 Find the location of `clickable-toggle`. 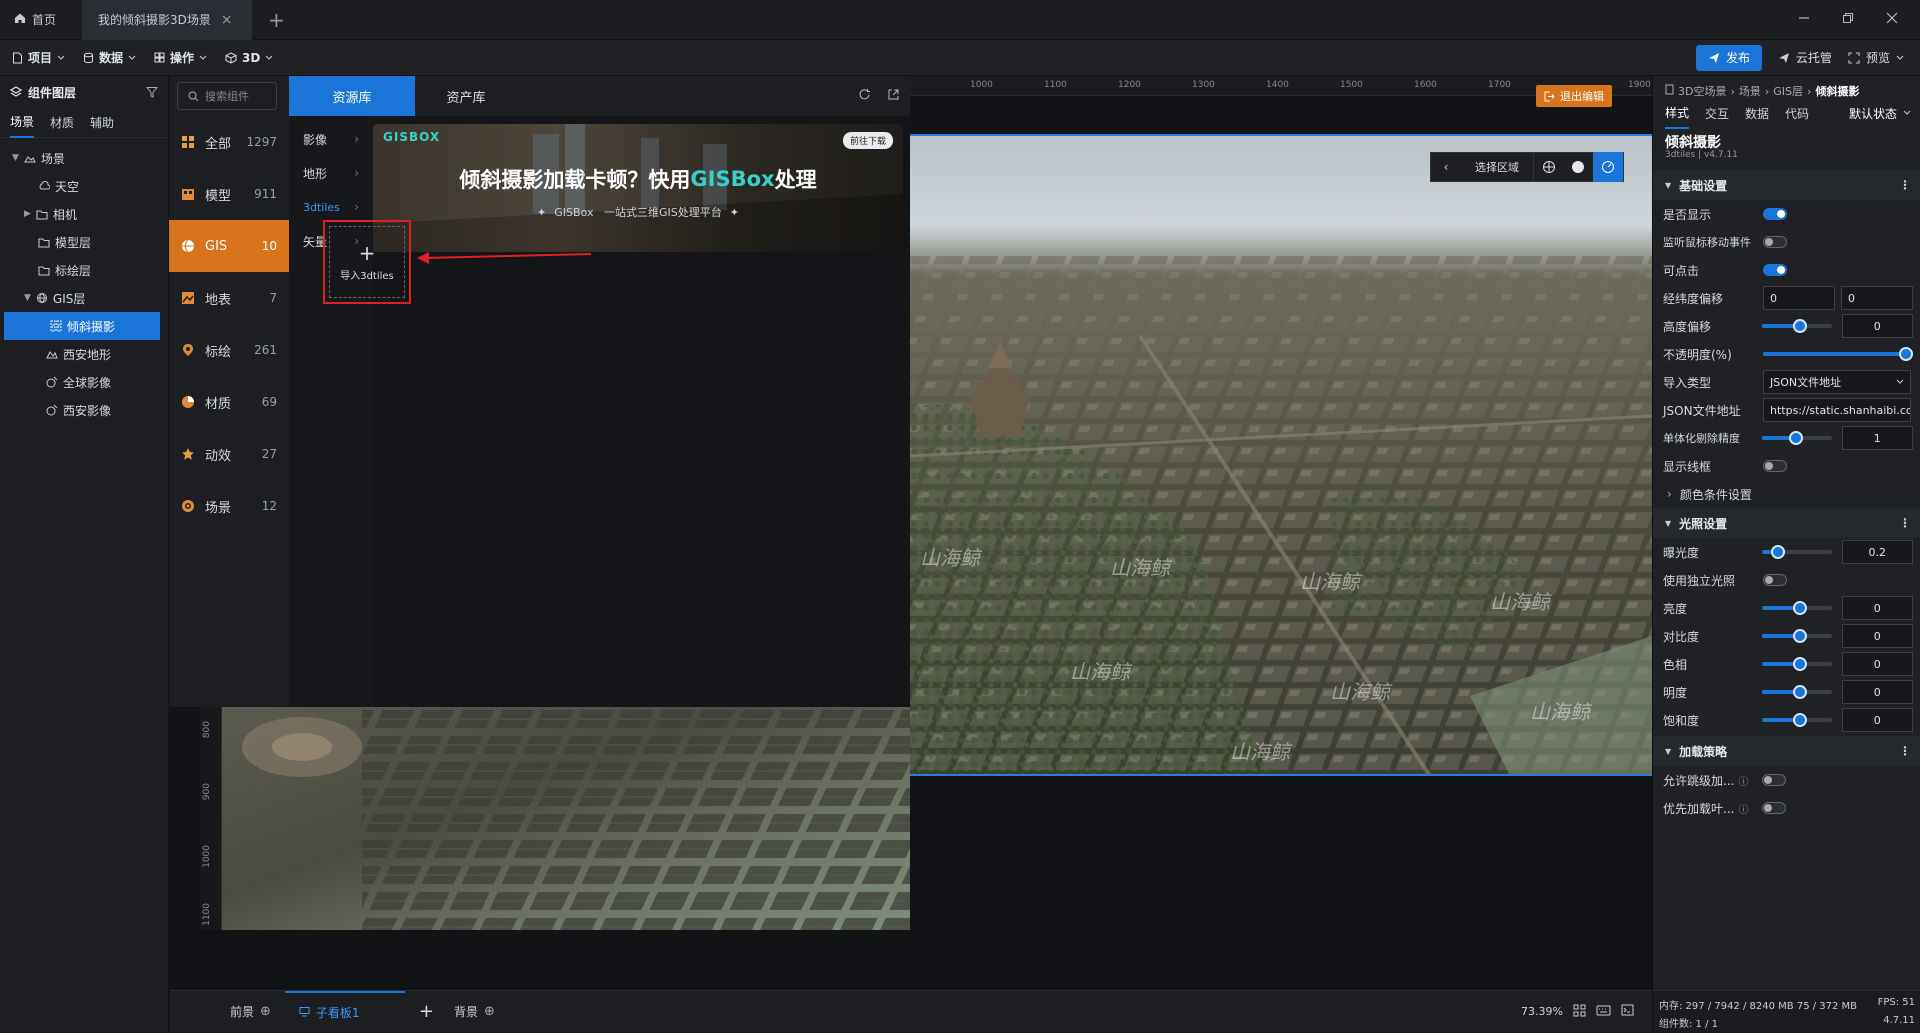

clickable-toggle is located at coordinates (1775, 270).